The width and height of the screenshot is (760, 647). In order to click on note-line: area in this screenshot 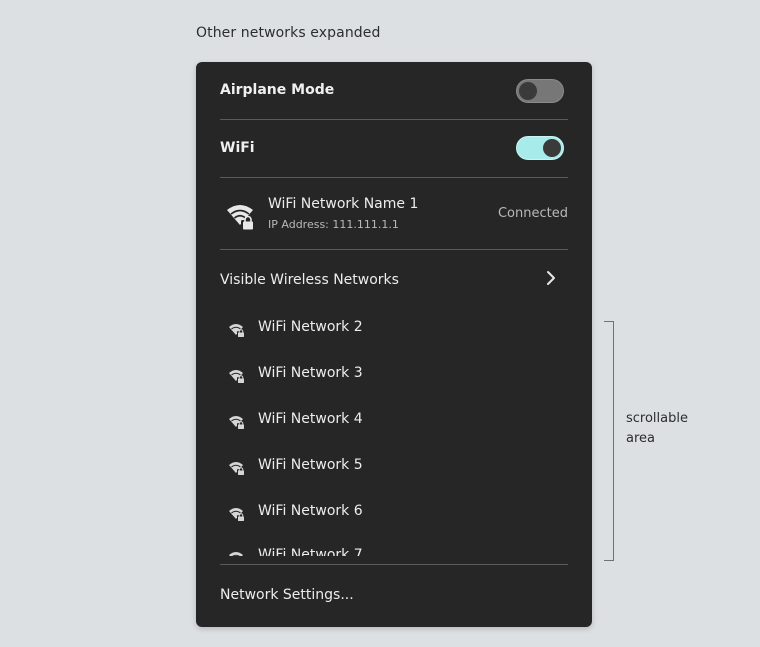, I will do `click(640, 438)`.